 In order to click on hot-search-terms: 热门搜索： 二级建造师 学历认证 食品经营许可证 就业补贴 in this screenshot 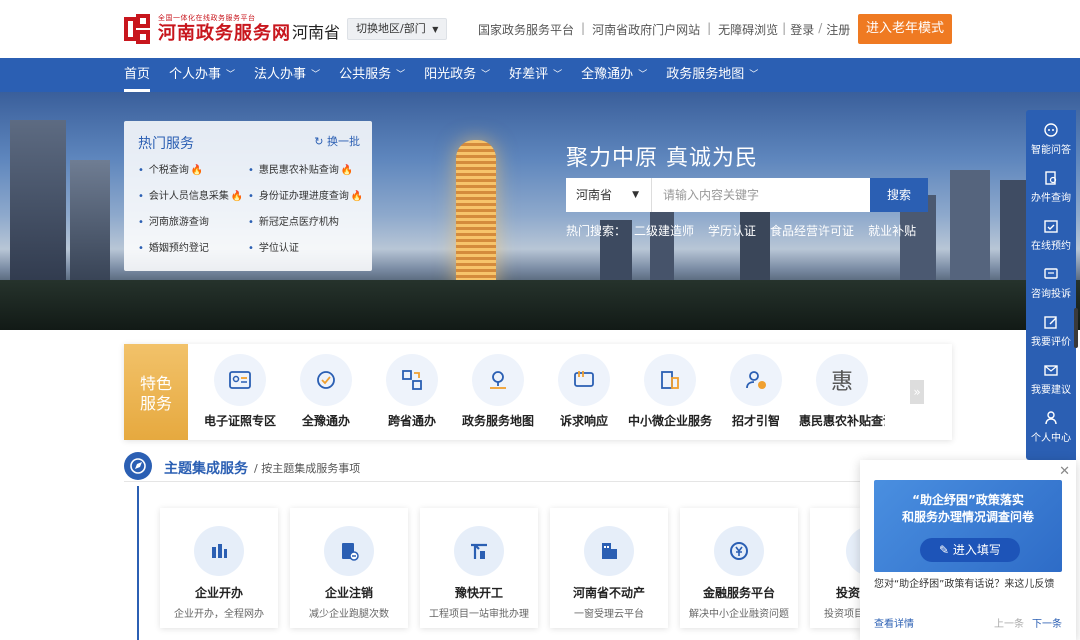, I will do `click(748, 230)`.